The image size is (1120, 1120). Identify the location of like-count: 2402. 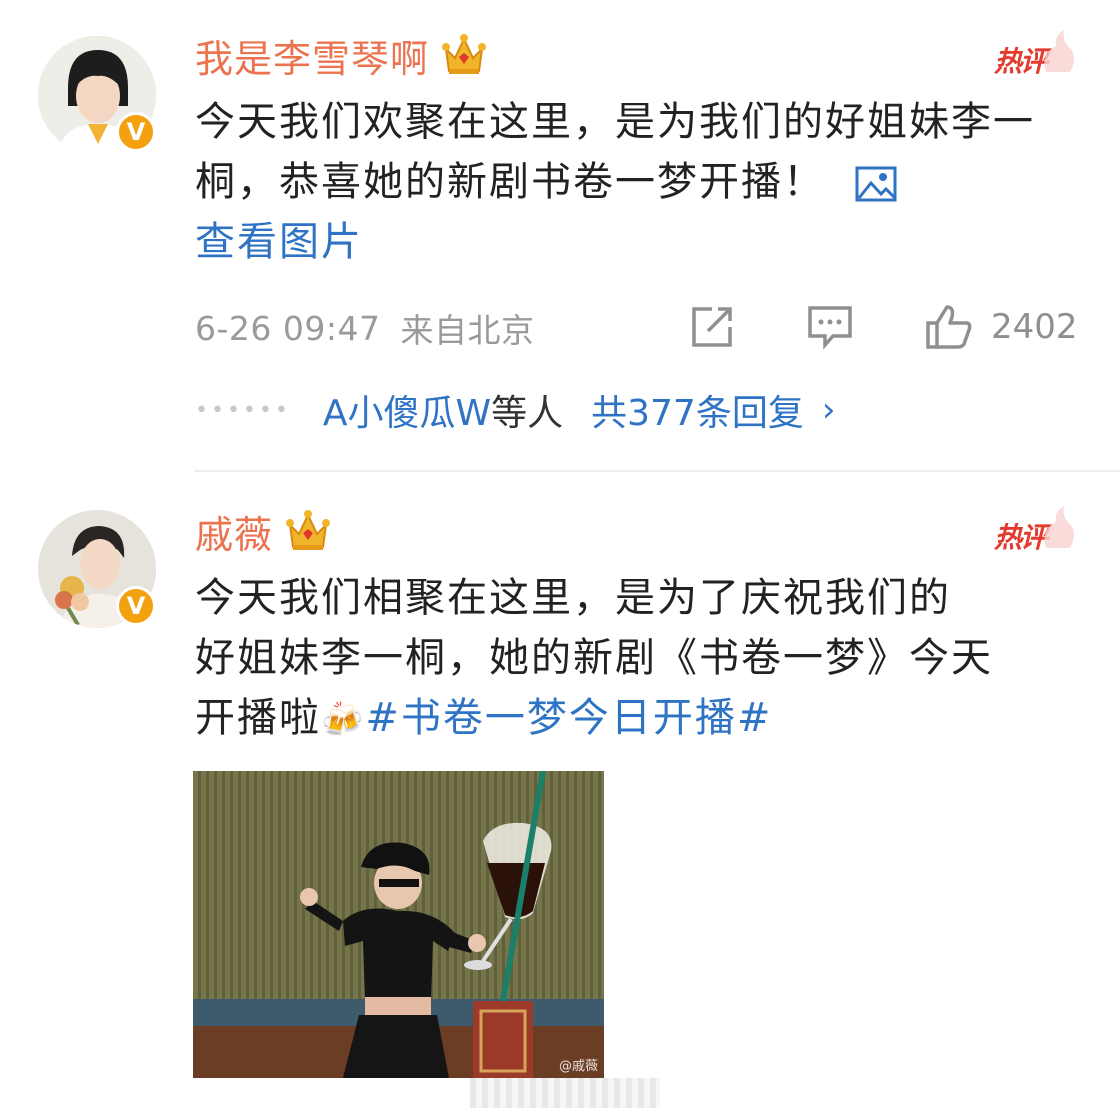
(1034, 327).